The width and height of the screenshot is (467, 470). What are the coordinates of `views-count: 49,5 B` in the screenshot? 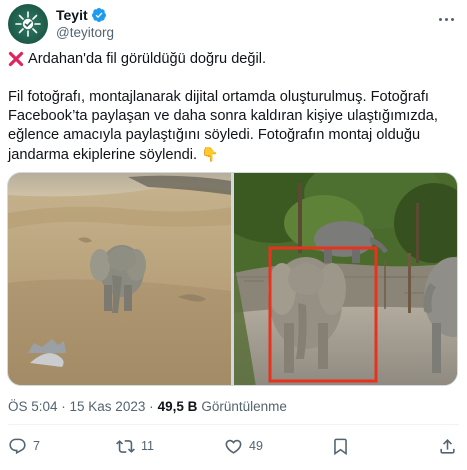 It's located at (177, 406).